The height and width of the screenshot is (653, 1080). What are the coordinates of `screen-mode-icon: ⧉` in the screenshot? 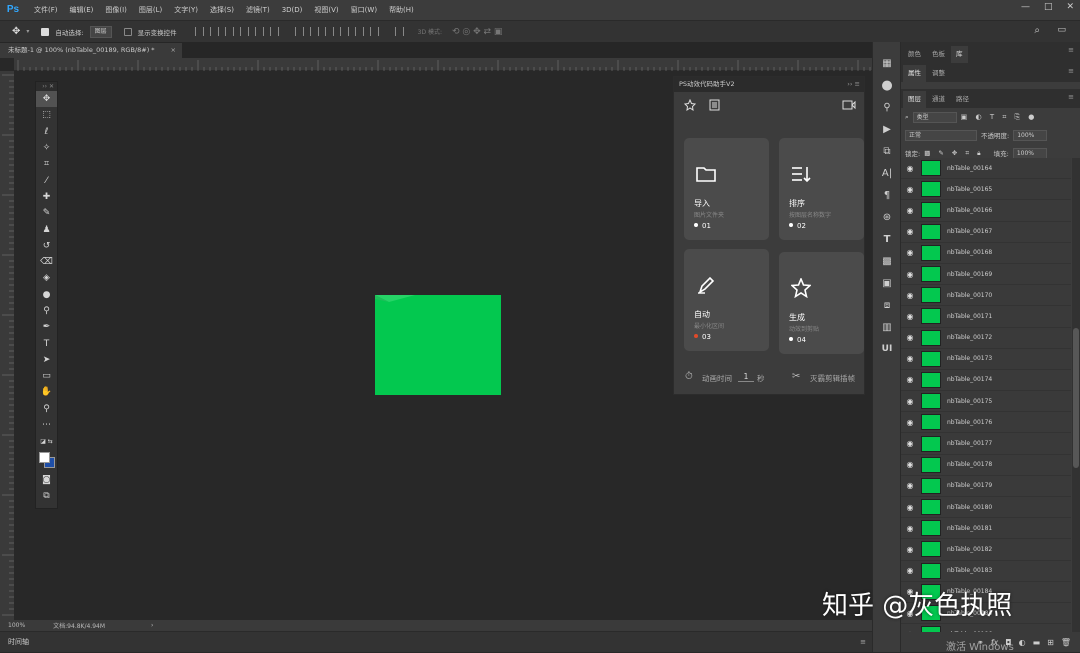 It's located at (46, 496).